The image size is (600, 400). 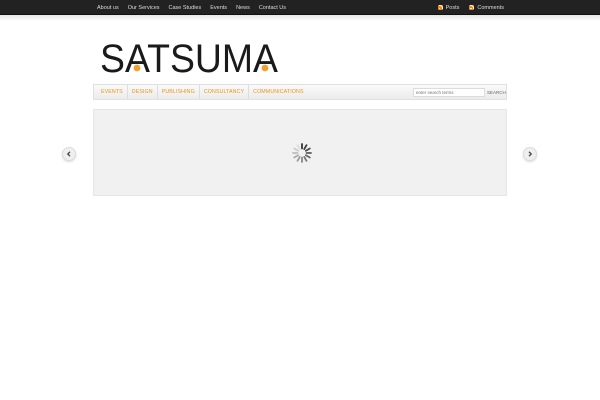 I want to click on search-input, so click(x=449, y=92).